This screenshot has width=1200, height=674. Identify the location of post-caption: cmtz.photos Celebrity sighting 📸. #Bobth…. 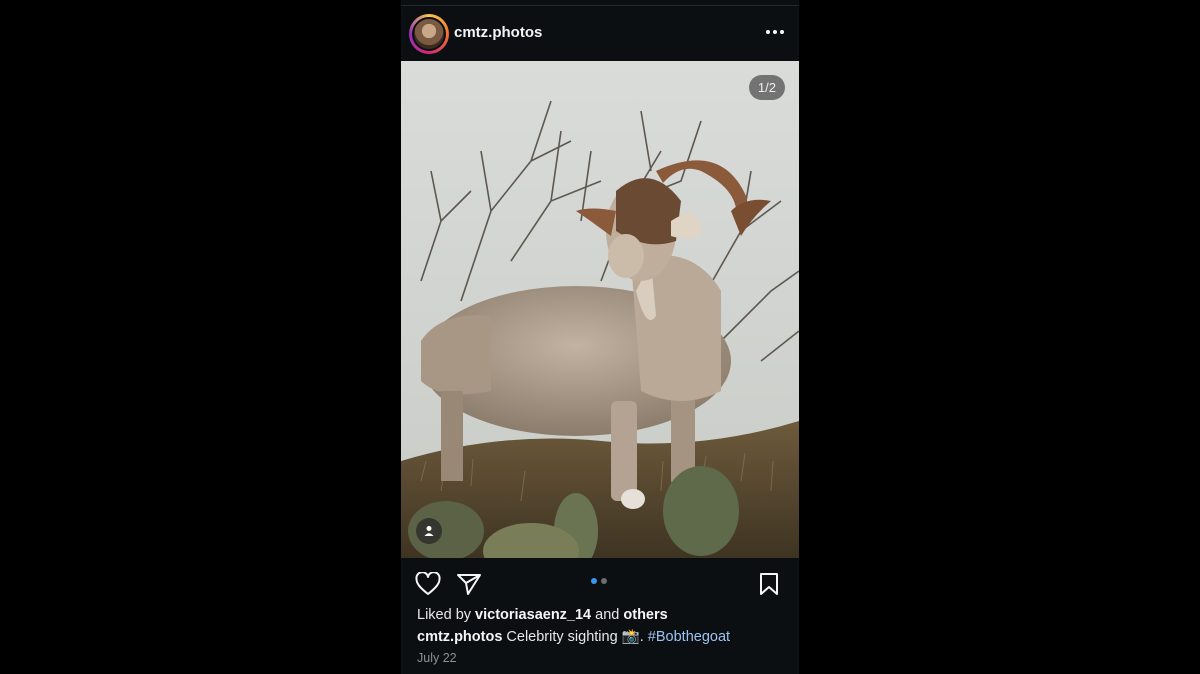
(573, 636).